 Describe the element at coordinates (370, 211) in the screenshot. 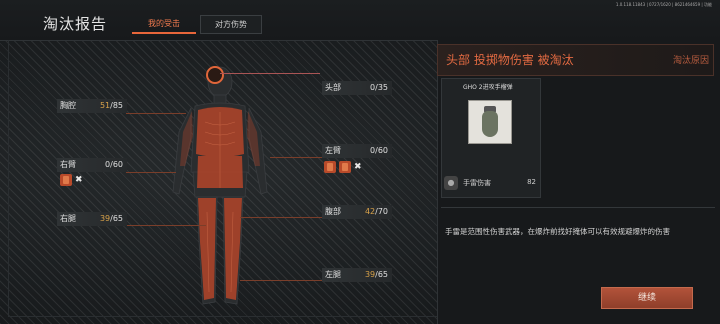

I see `body-part-current: 42` at that location.